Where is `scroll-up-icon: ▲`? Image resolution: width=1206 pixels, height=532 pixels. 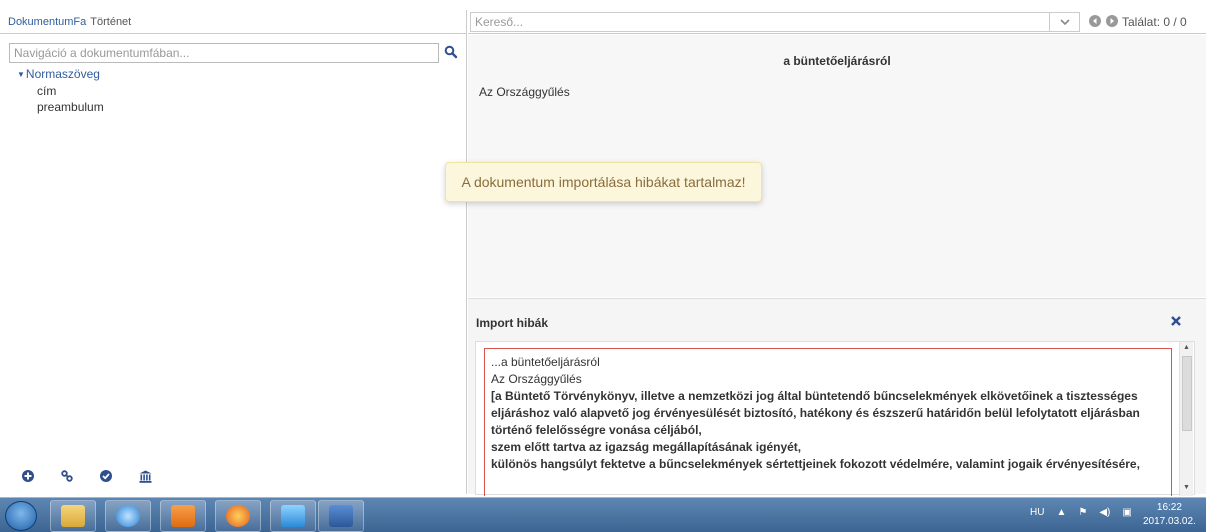 scroll-up-icon: ▲ is located at coordinates (1186, 347).